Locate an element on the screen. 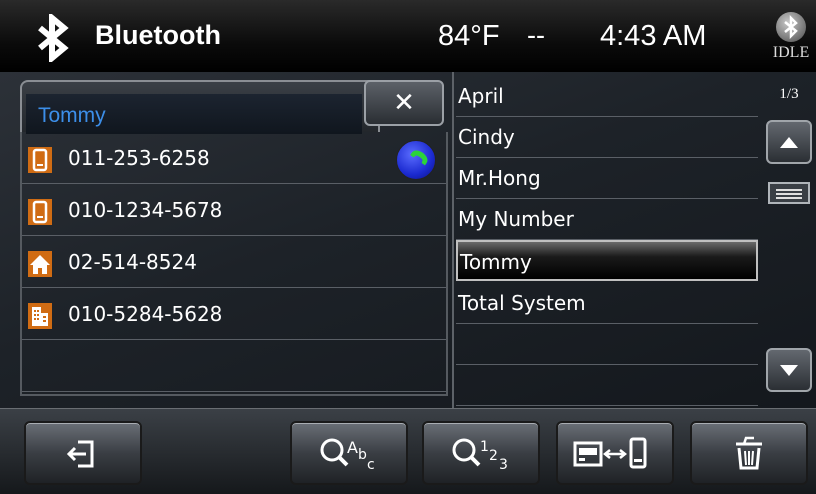  scroll-thumb is located at coordinates (789, 193).